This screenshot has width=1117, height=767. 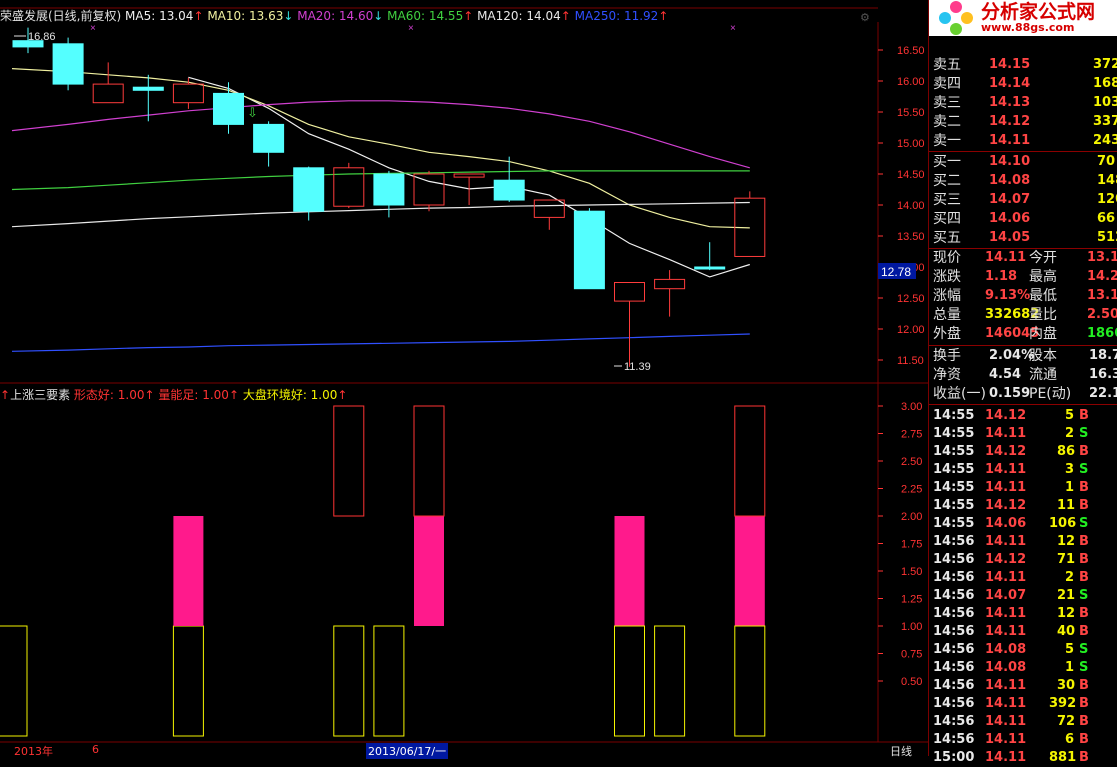 What do you see at coordinates (1107, 180) in the screenshot?
I see `bid-volume: 148` at bounding box center [1107, 180].